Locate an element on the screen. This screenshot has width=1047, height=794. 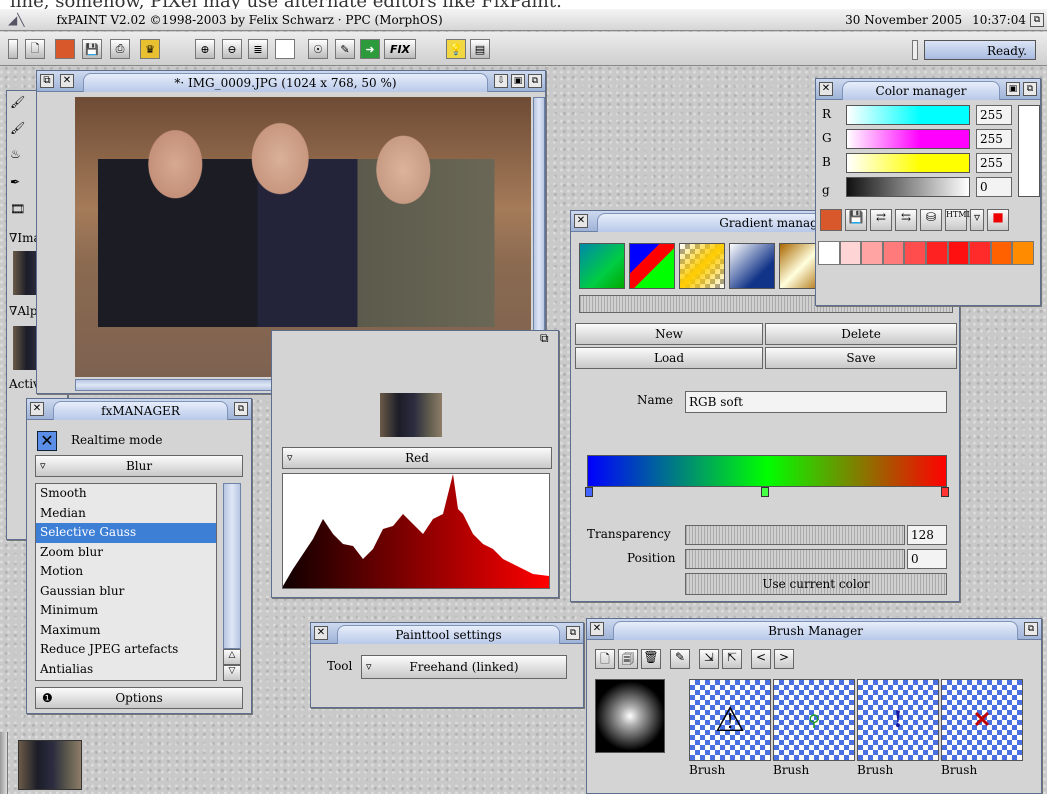
brush-manager-titlebar: ✕ Brush Manager ⧉ is located at coordinates (814, 629).